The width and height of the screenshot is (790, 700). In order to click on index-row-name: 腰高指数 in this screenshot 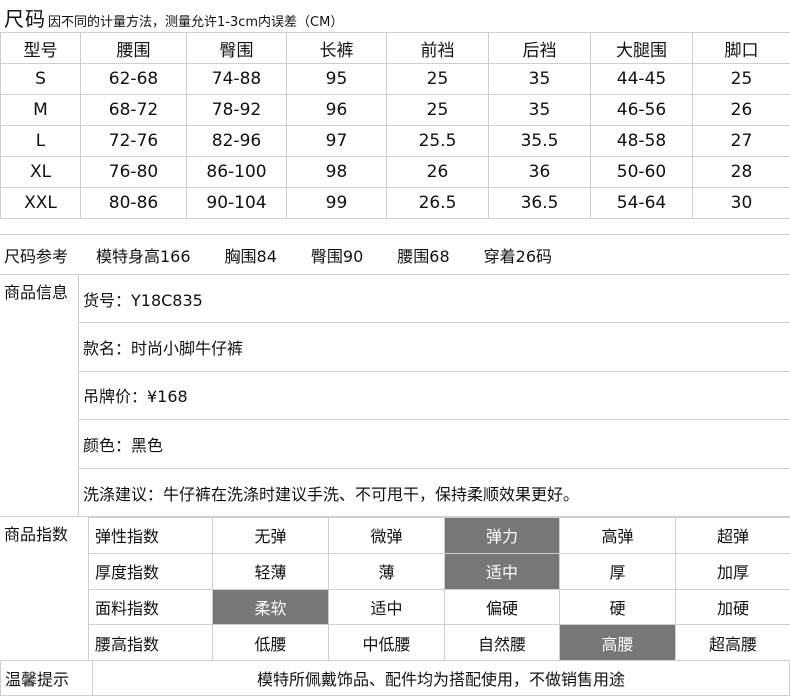, I will do `click(150, 642)`.